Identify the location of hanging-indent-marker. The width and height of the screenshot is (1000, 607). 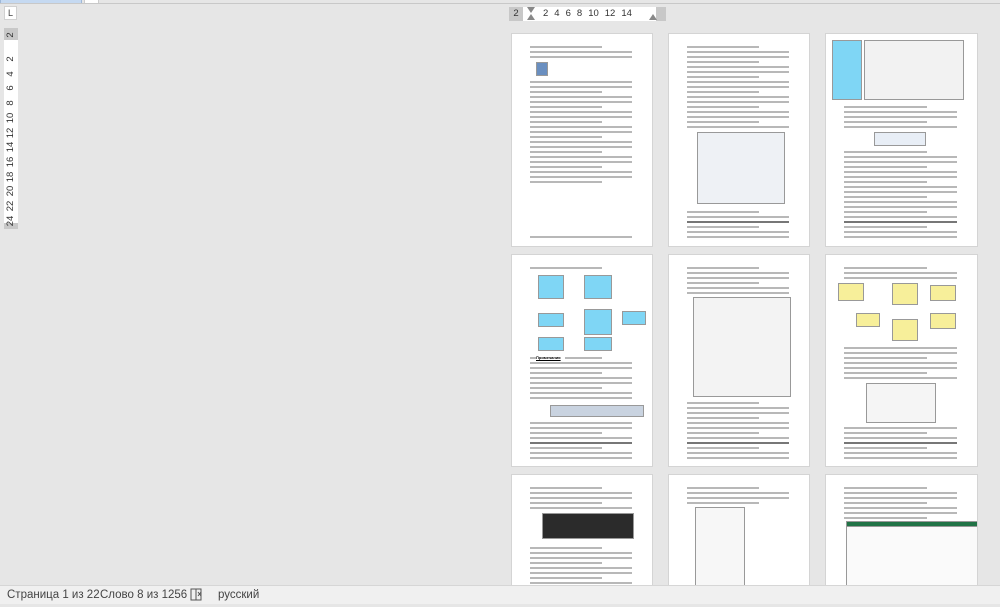
(531, 17).